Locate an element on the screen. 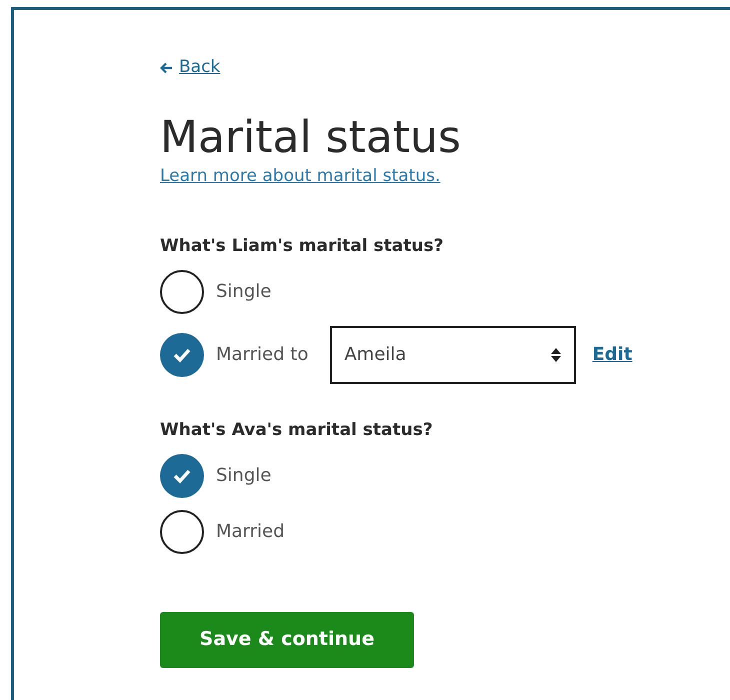 The width and height of the screenshot is (730, 700). edit-link: Edit is located at coordinates (612, 354).